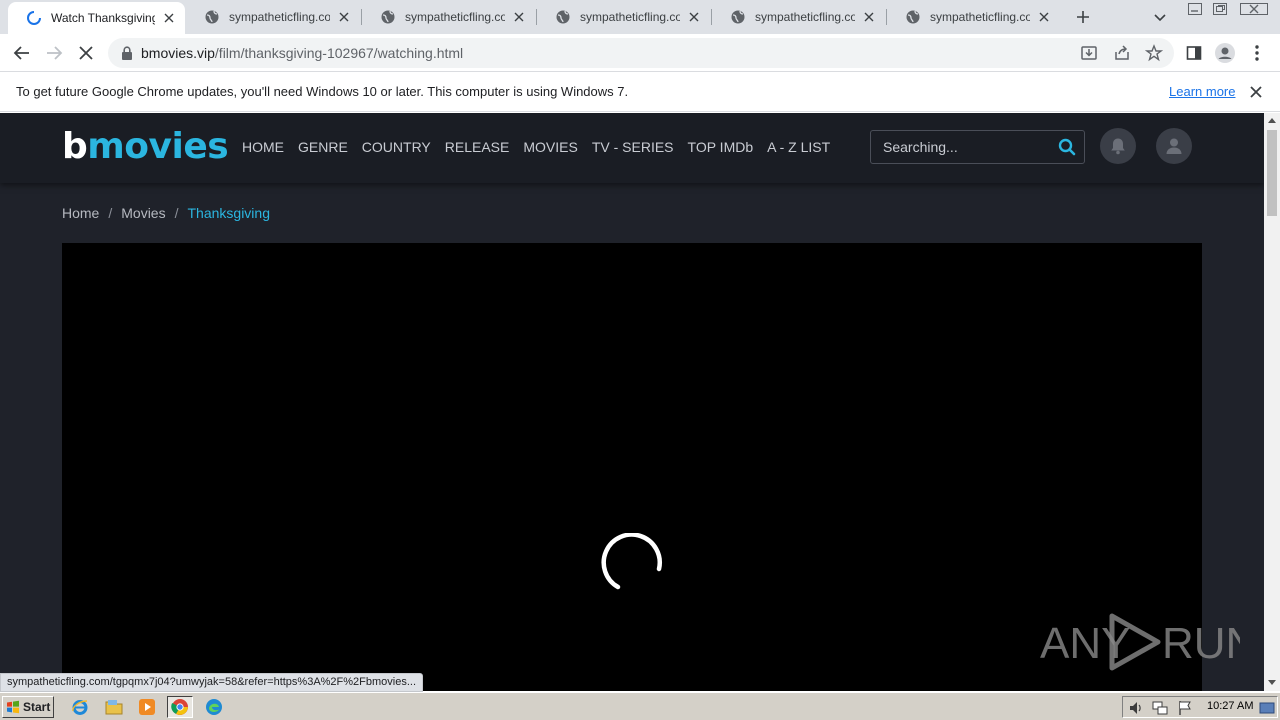 This screenshot has width=1280, height=720. I want to click on restore-icon, so click(1220, 9).